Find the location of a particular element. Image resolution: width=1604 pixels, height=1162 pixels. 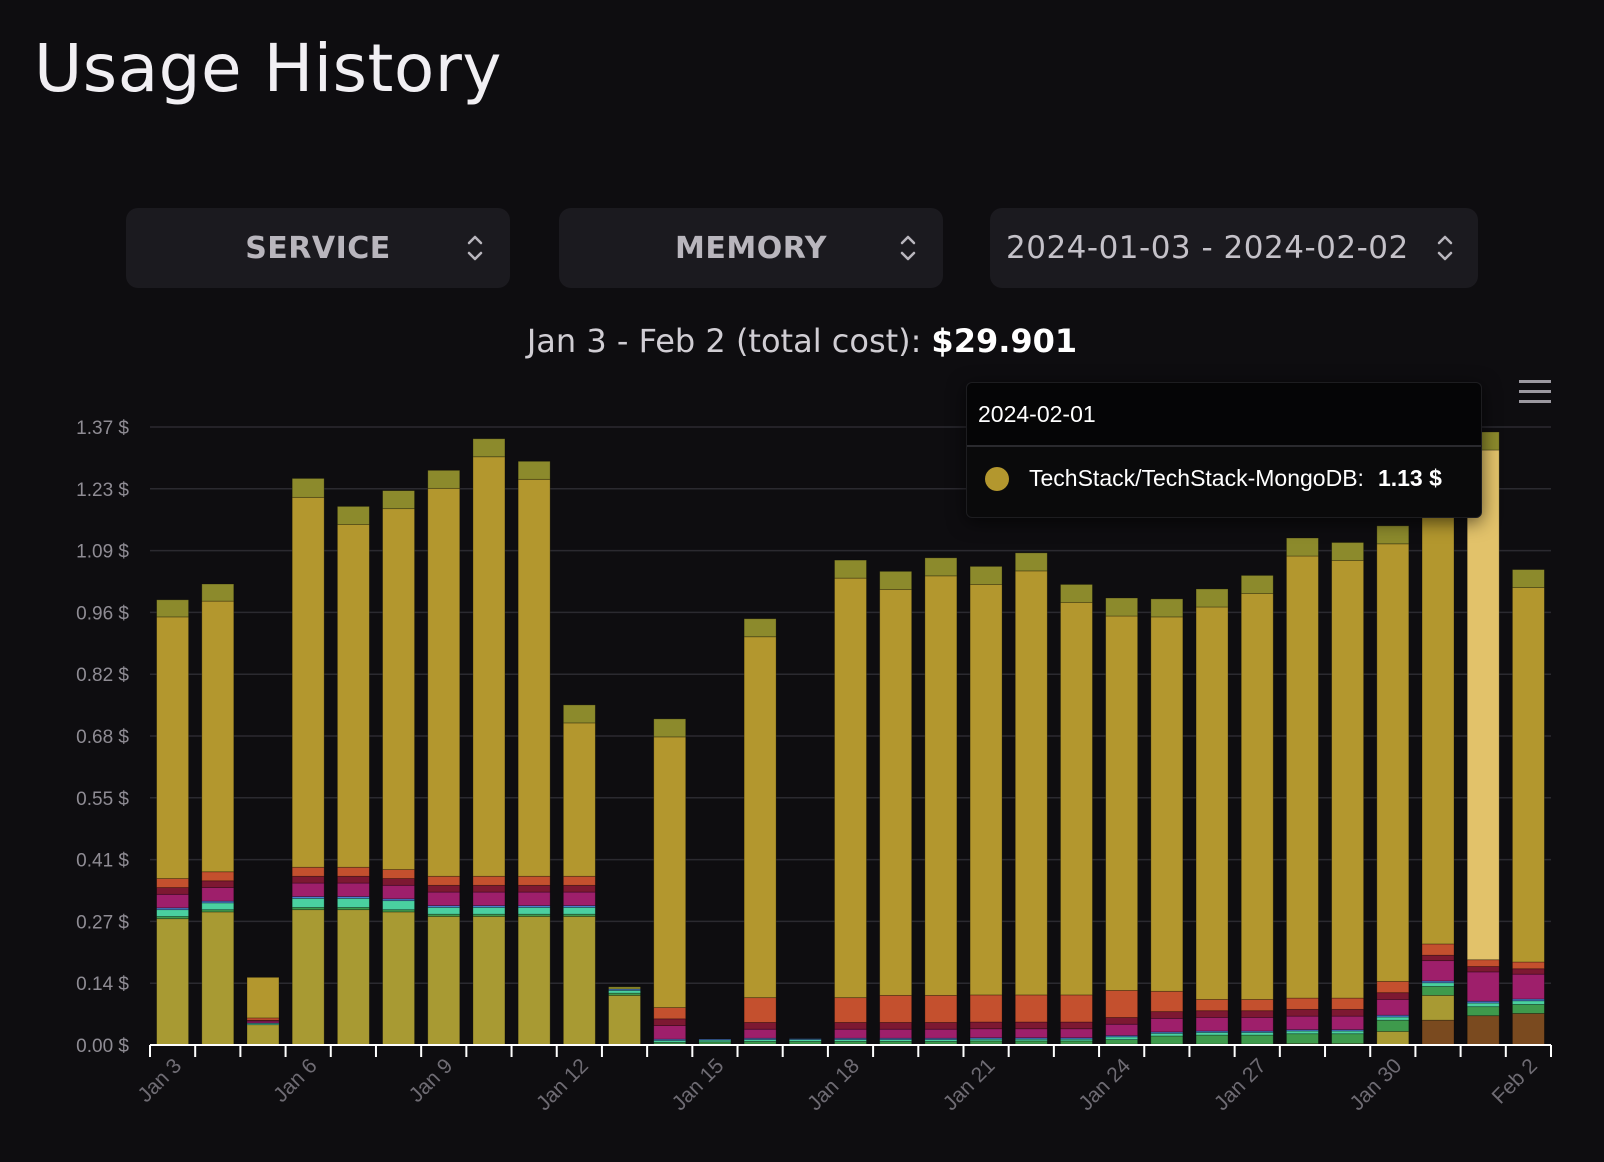

y-tick-label: 1.37 $ is located at coordinates (102, 428).